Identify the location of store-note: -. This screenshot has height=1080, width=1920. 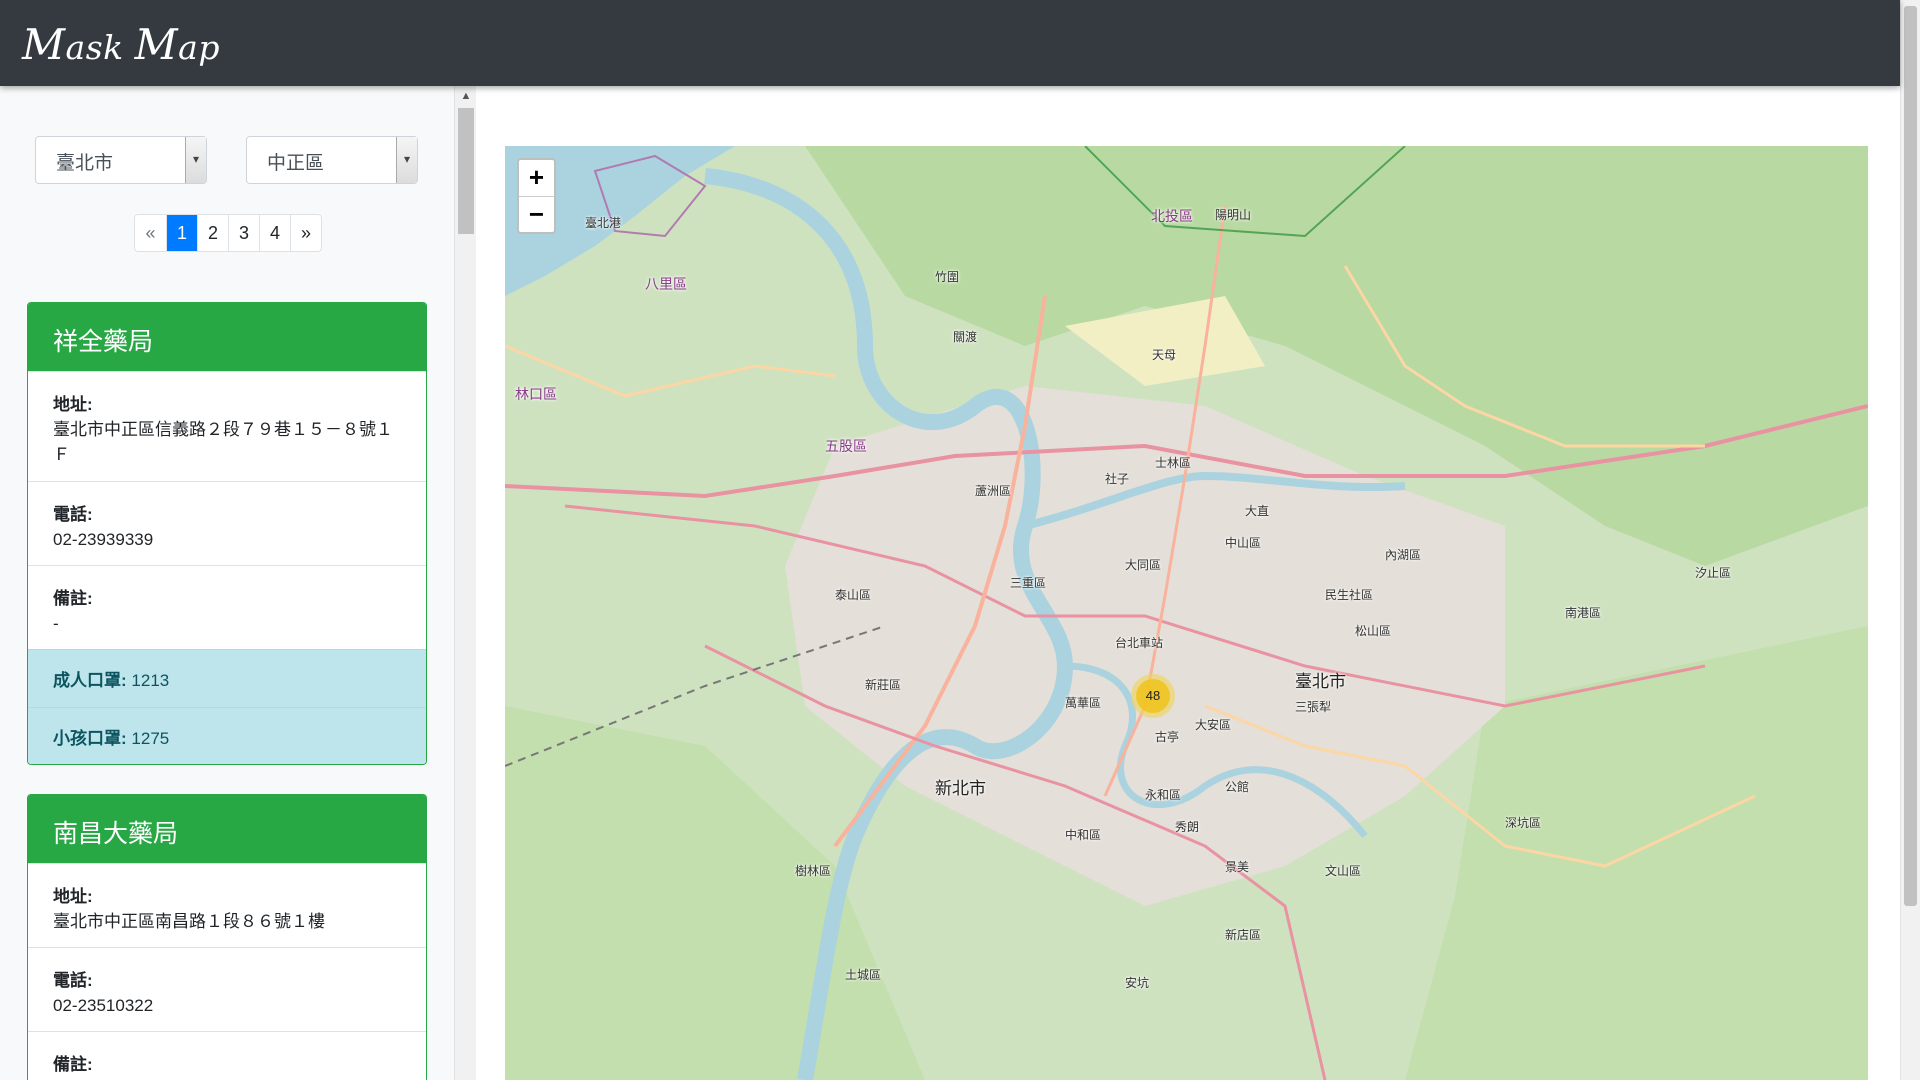
(56, 623).